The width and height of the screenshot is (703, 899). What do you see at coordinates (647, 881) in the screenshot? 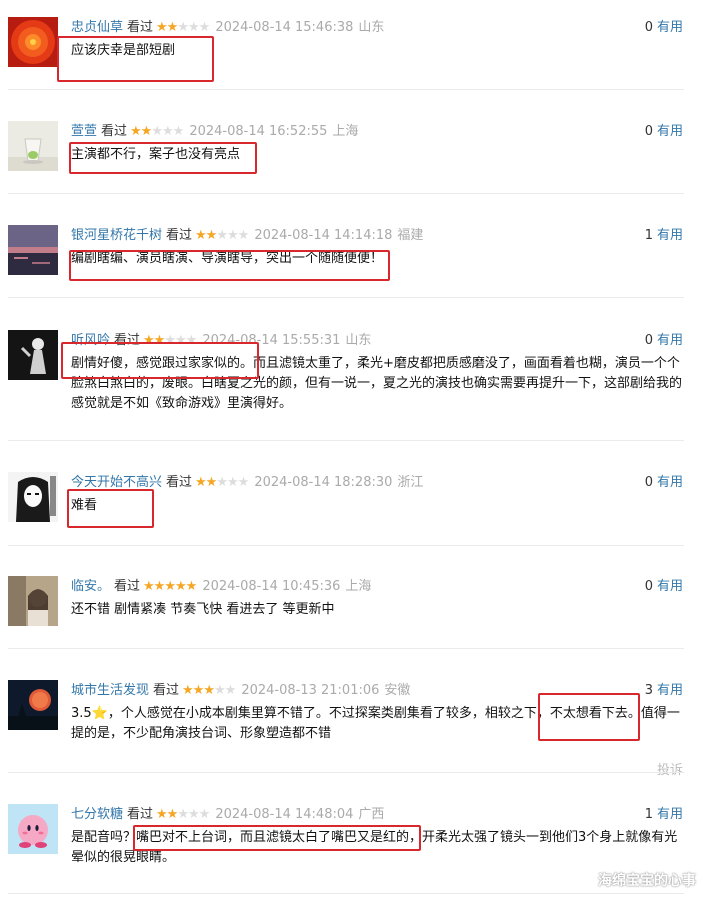
I see `watermark: 海绵宝宝的心事` at bounding box center [647, 881].